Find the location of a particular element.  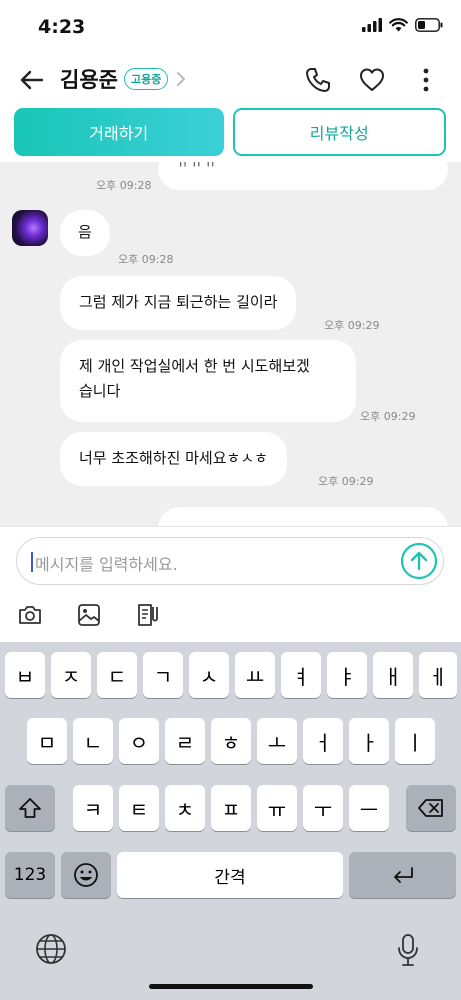

text-caret is located at coordinates (32, 562).